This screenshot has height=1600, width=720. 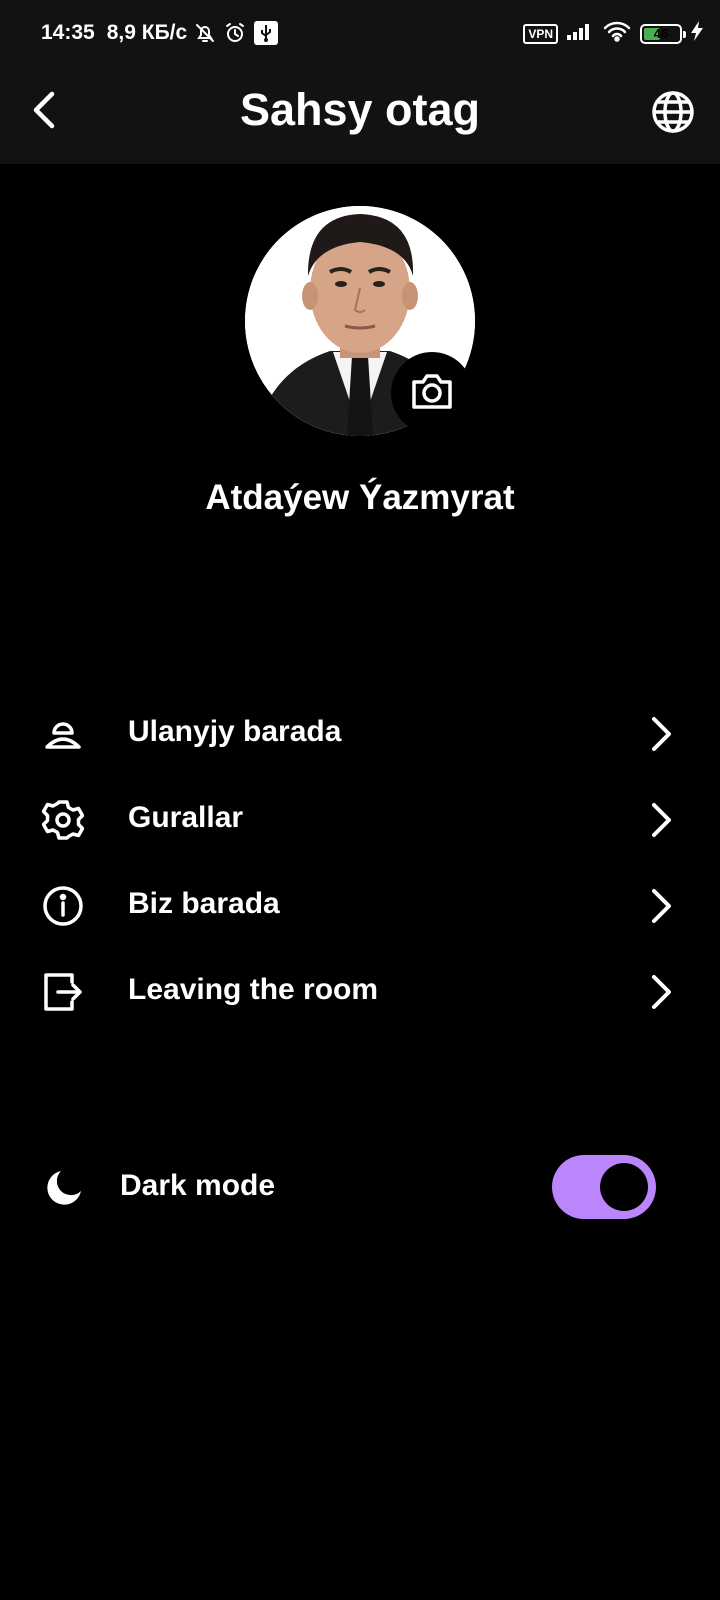 I want to click on status-left: 14:35 8,9 КБ/с, so click(x=160, y=33).